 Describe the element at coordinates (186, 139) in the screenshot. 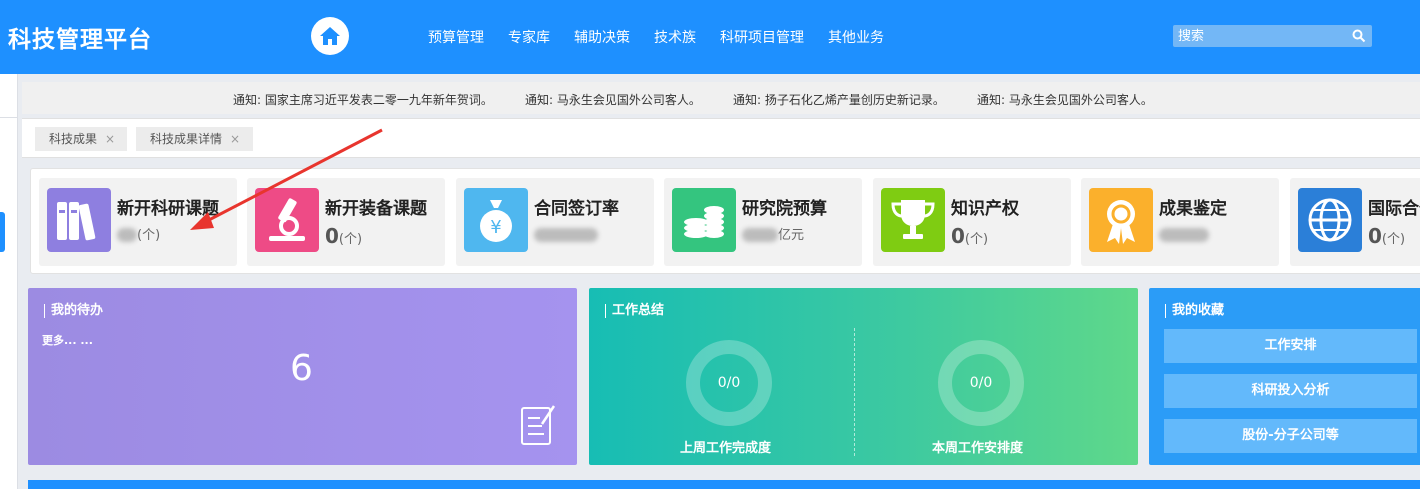

I see `tab-label: 科技成果详情` at that location.